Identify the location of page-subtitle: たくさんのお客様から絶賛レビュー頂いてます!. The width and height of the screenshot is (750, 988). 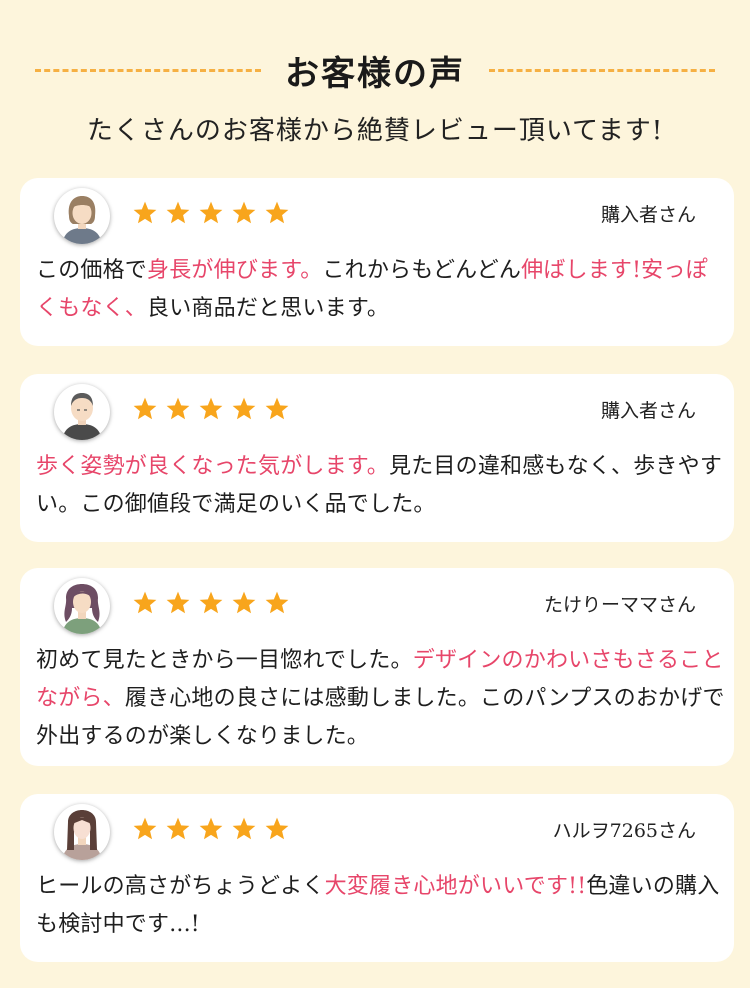
(375, 131).